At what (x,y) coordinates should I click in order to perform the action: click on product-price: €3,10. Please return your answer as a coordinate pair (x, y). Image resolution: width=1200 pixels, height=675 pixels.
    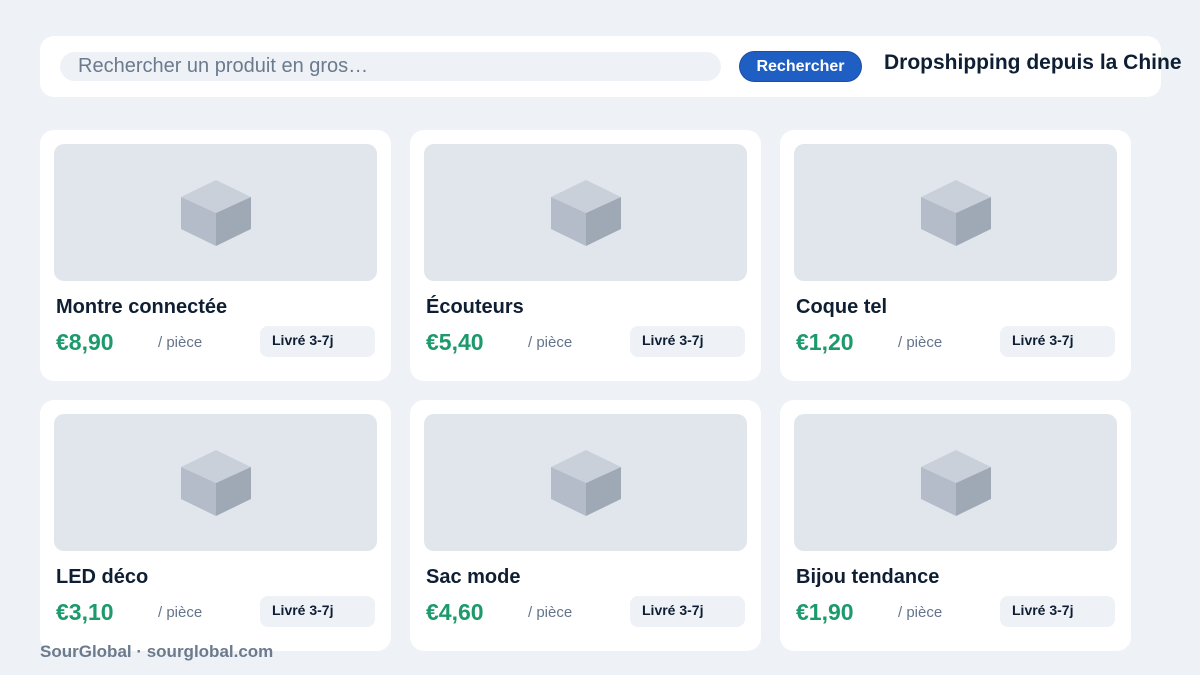
    Looking at the image, I should click on (85, 612).